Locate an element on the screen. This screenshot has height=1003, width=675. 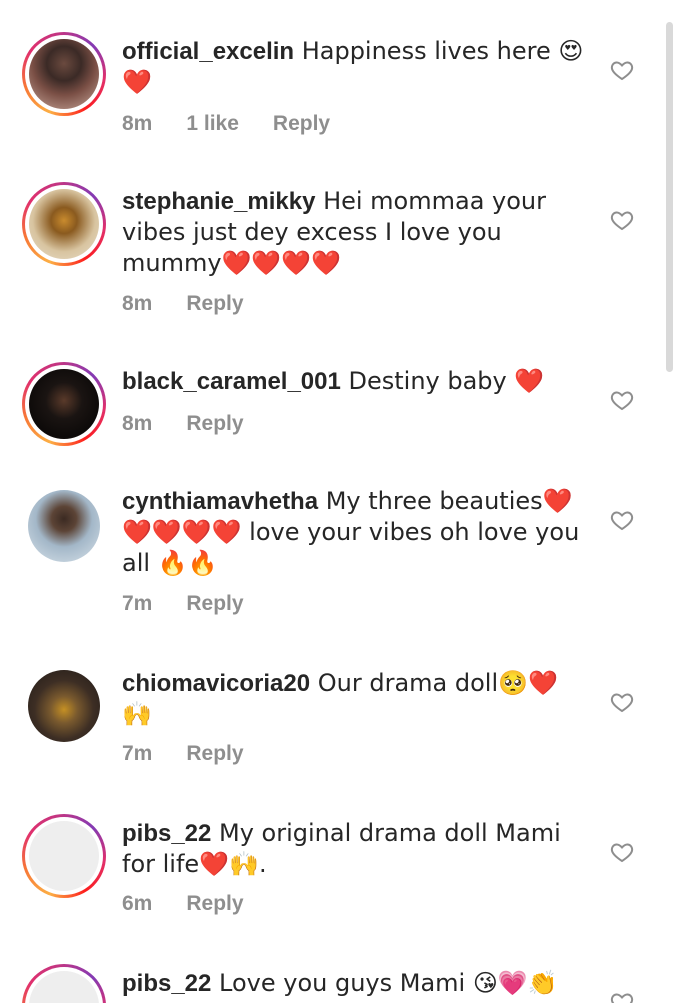
comment-text: black_caramel_001 Destiny baby ❤️ is located at coordinates (353, 381).